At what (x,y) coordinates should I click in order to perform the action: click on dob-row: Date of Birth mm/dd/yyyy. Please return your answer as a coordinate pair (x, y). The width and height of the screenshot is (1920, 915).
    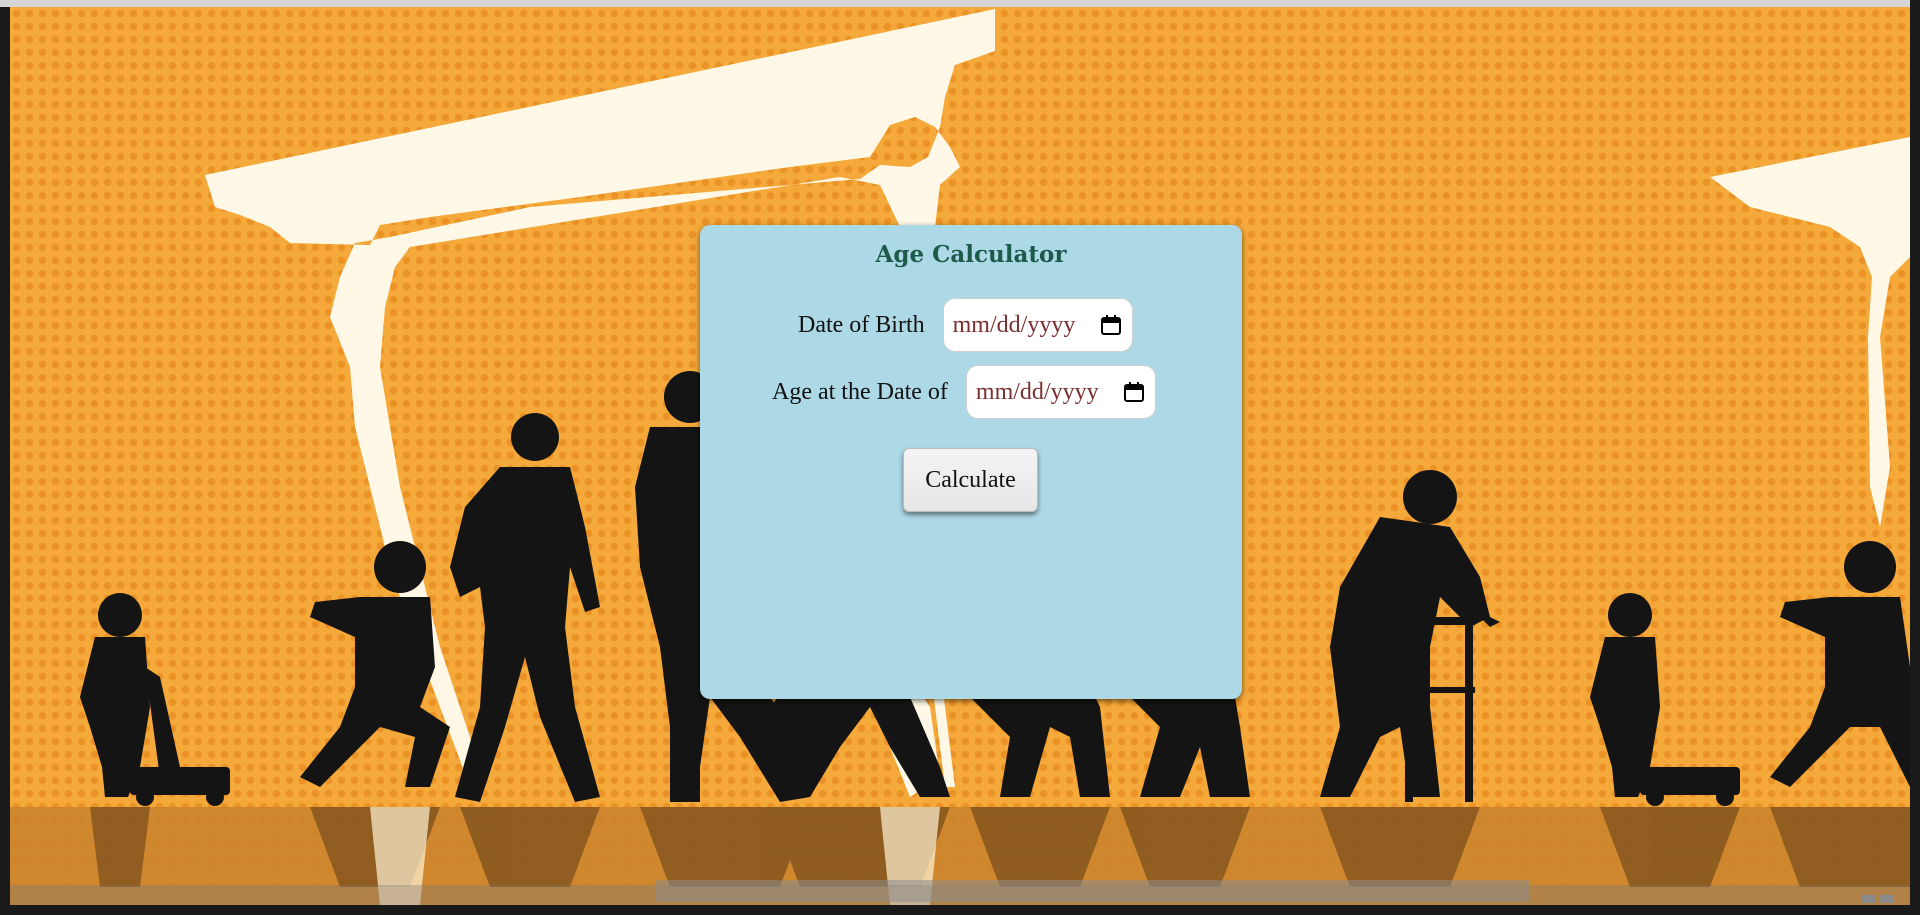
    Looking at the image, I should click on (965, 325).